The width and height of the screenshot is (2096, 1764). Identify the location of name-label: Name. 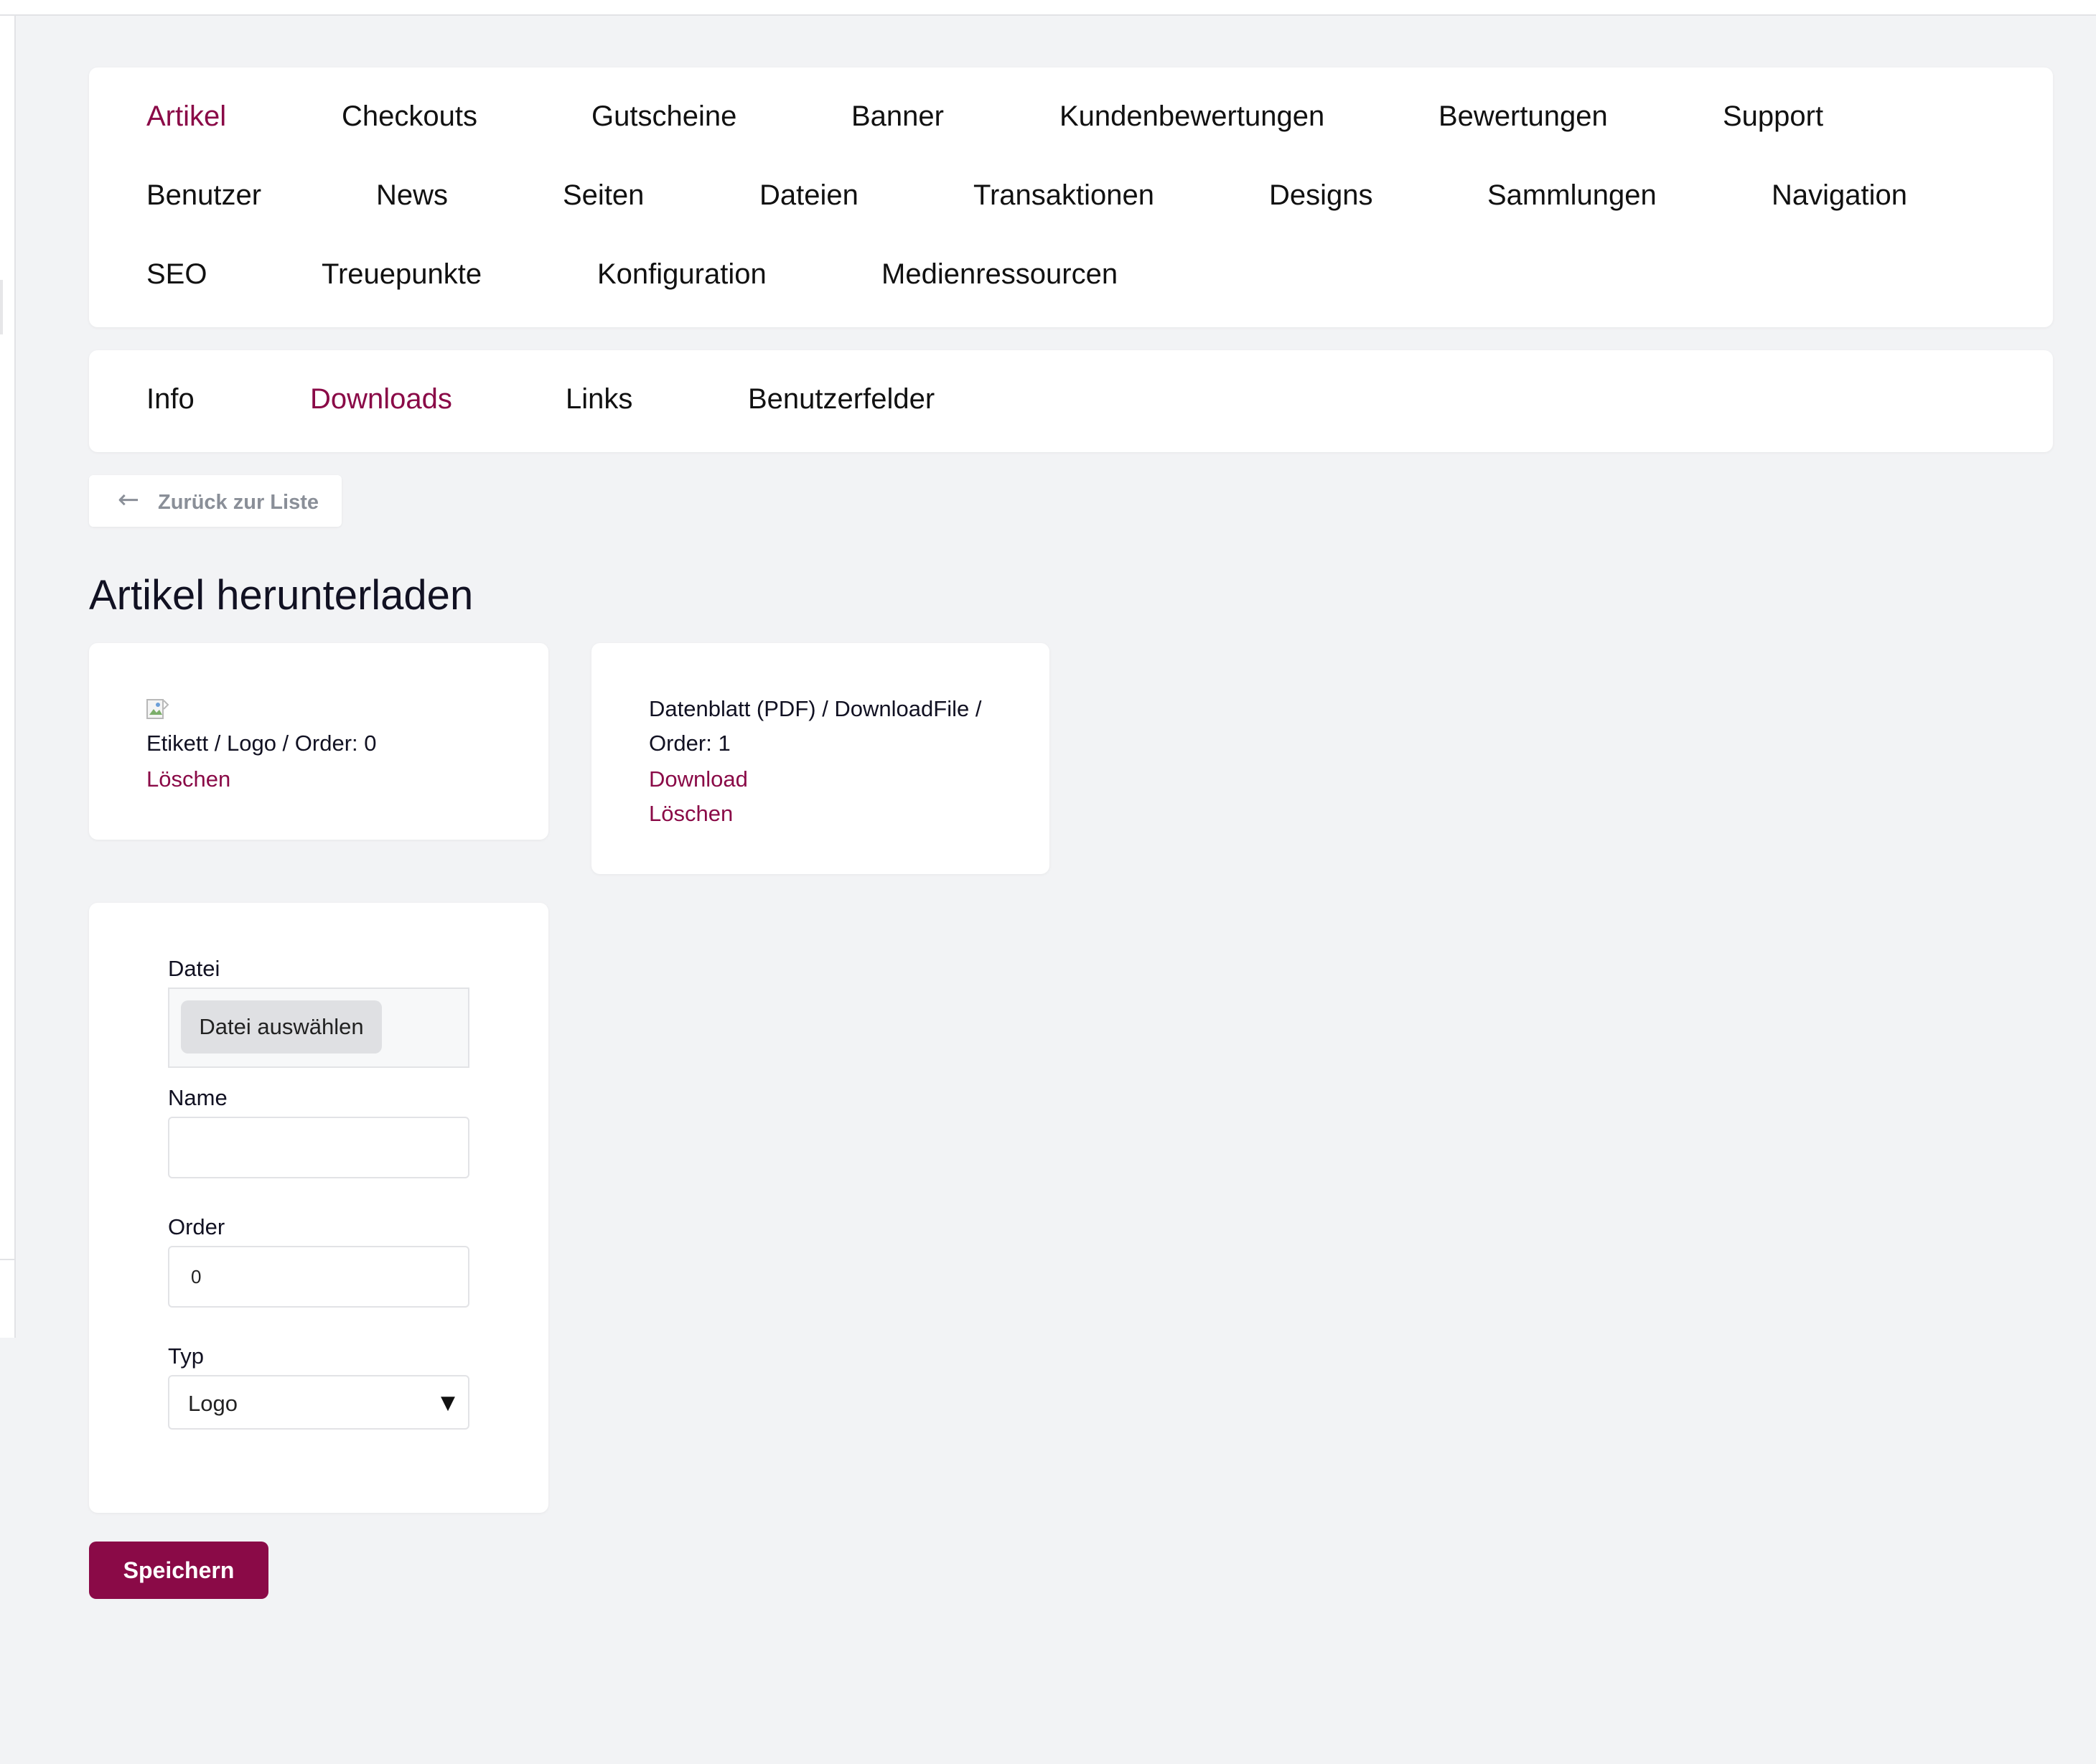
(198, 1097).